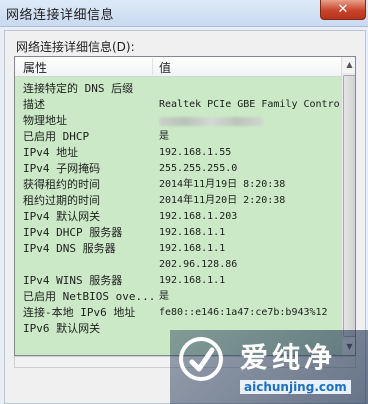 This screenshot has width=368, height=404. I want to click on list-item: 202.96.128.86, so click(178, 265).